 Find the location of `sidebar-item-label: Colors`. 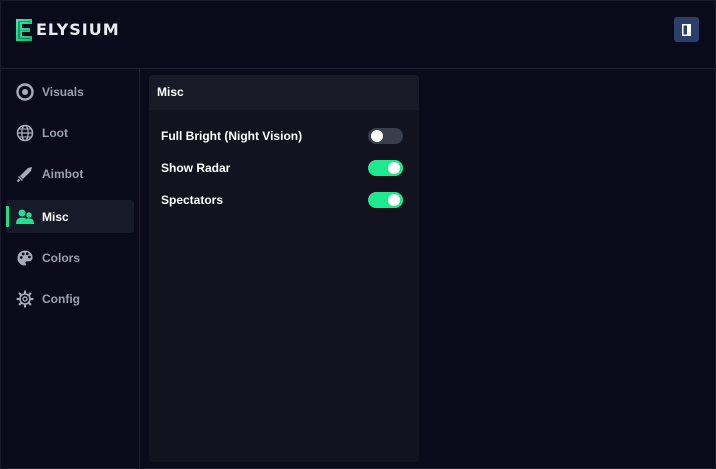

sidebar-item-label: Colors is located at coordinates (61, 257).